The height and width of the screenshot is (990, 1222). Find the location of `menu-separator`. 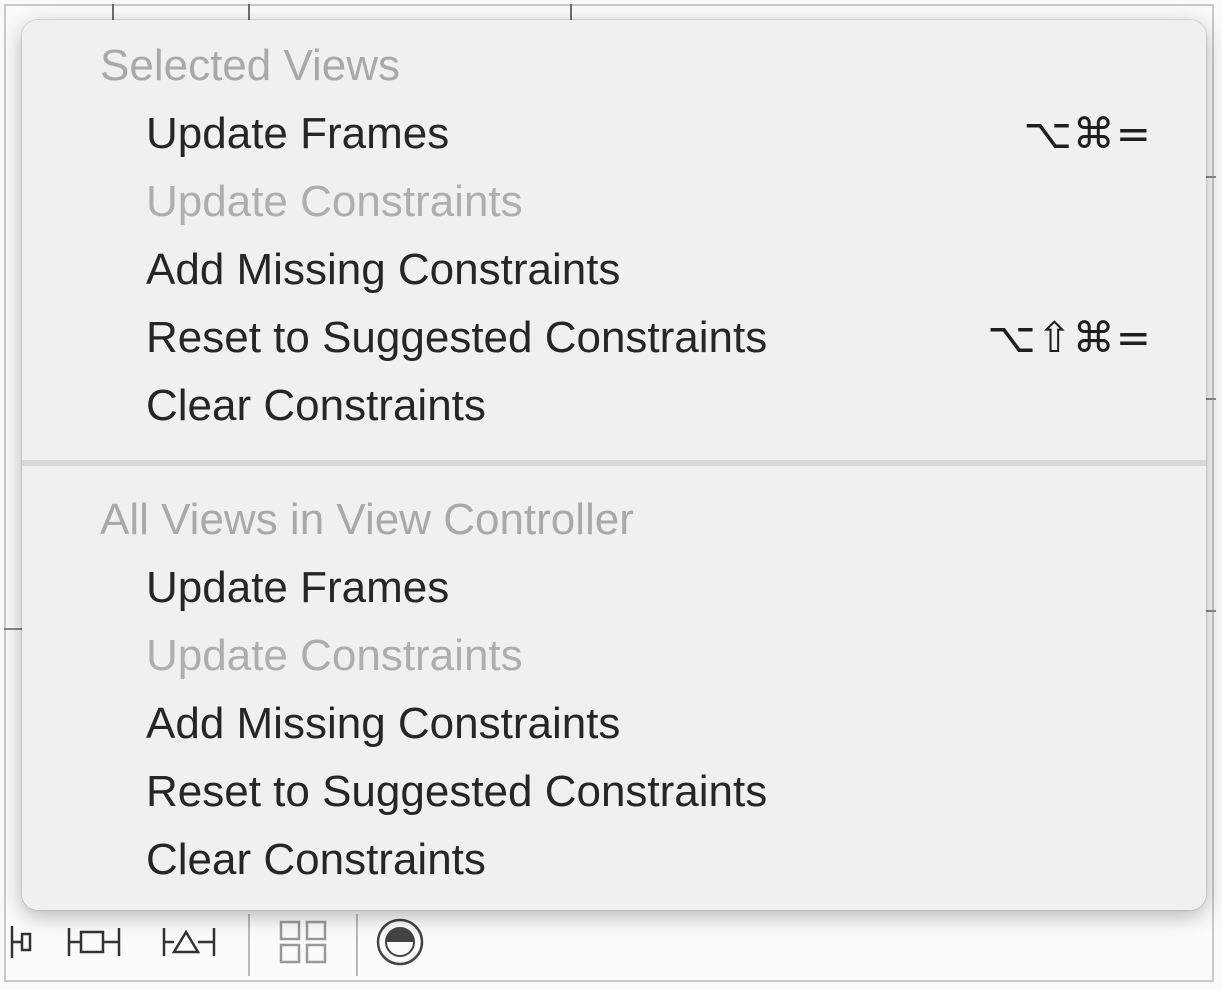

menu-separator is located at coordinates (614, 463).